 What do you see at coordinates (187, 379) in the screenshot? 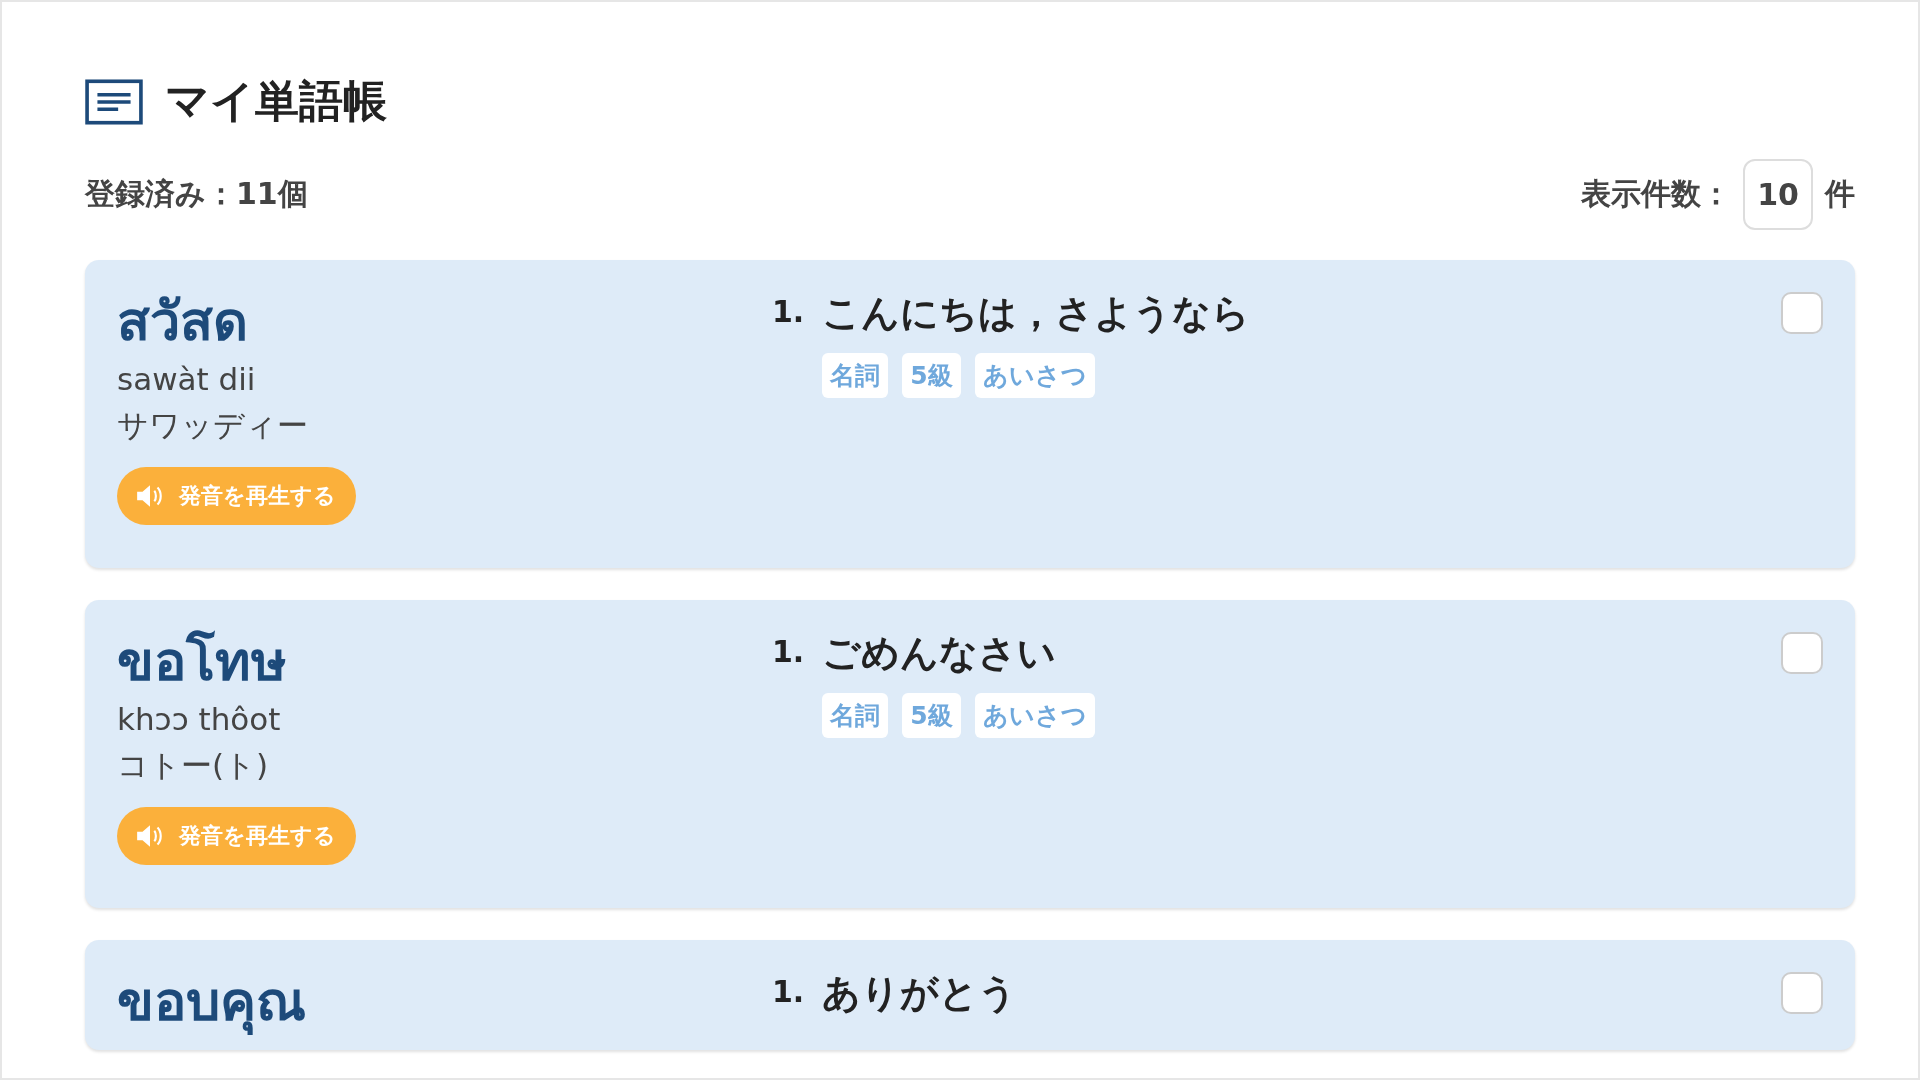
I see `romanization: sawàt dii` at bounding box center [187, 379].